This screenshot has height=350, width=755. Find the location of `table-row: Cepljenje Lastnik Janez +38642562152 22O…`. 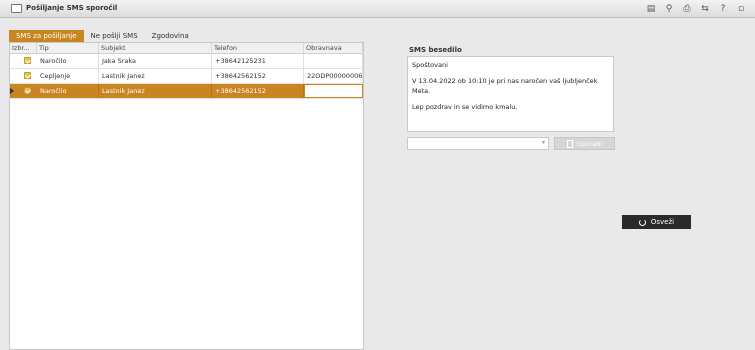

table-row: Cepljenje Lastnik Janez +38642562152 22O… is located at coordinates (186, 76).